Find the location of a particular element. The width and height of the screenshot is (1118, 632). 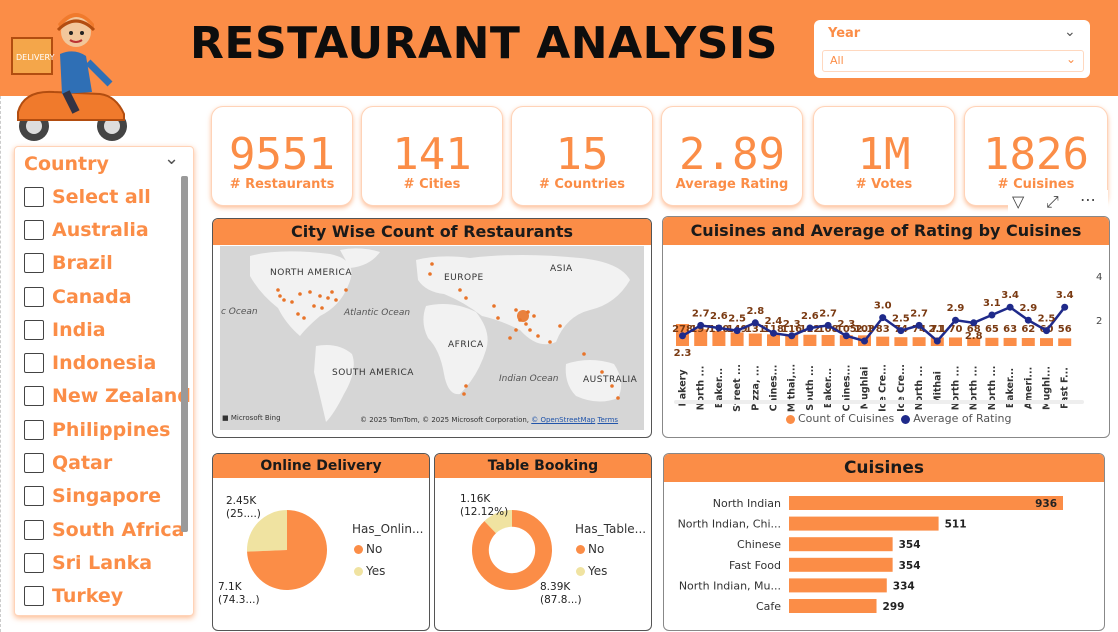

country-item-india: India is located at coordinates (104, 329).